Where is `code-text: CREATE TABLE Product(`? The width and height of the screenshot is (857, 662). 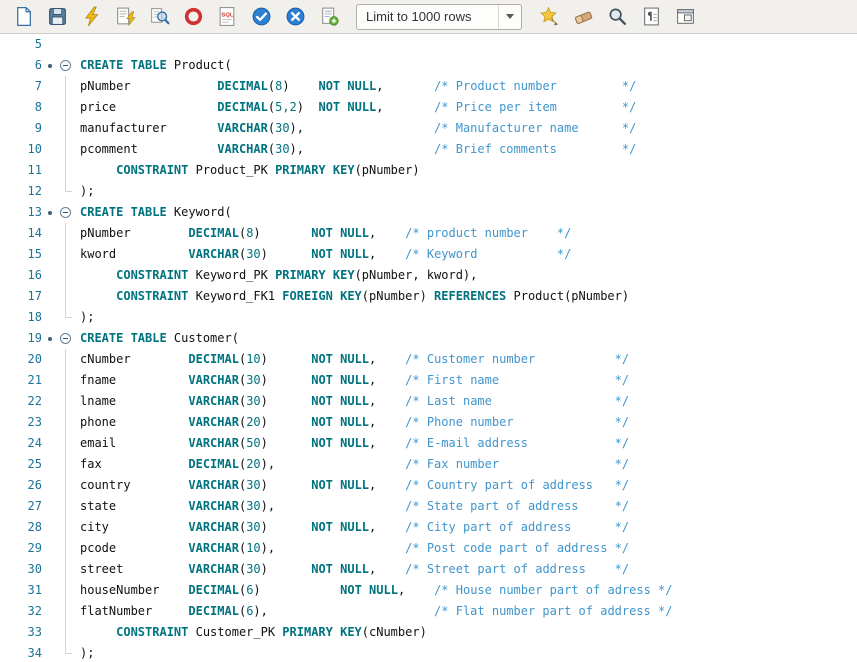 code-text: CREATE TABLE Product( is located at coordinates (153, 65).